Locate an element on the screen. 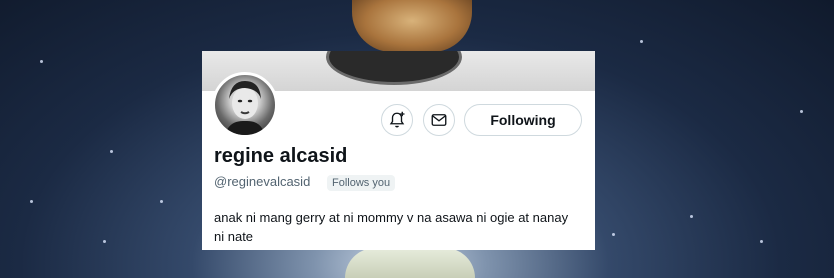 This screenshot has height=278, width=834. mail-icon is located at coordinates (439, 120).